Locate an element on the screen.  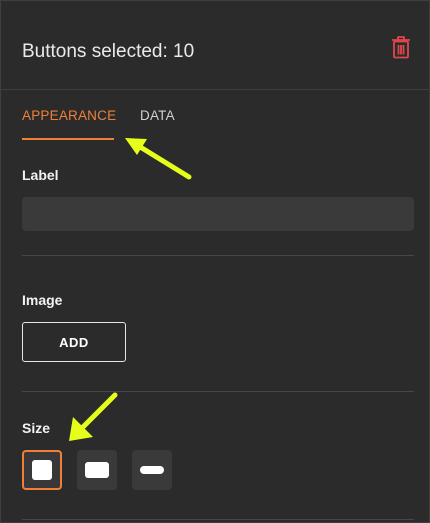
wide-shape-icon is located at coordinates (97, 470).